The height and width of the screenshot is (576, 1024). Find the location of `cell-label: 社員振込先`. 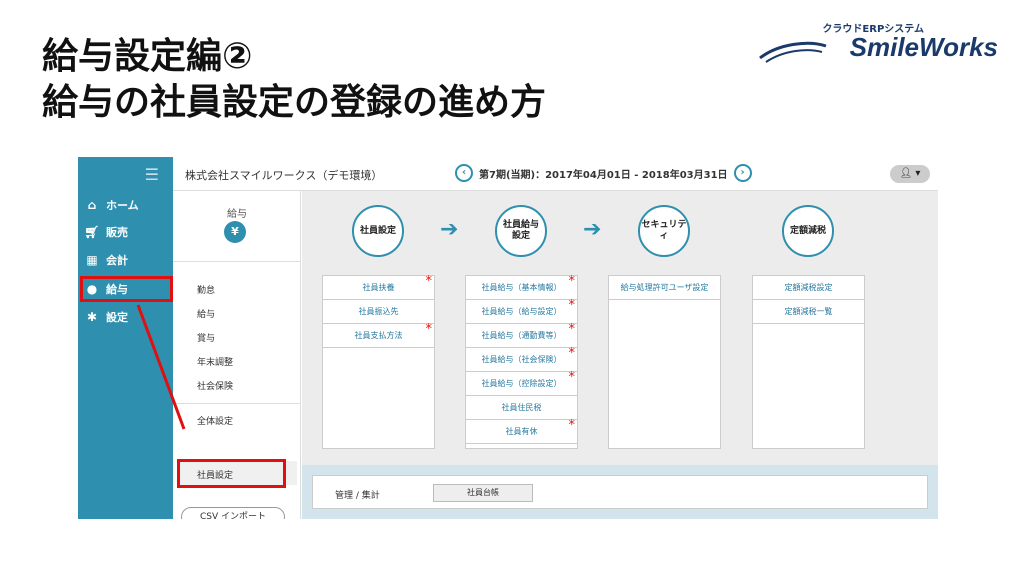

cell-label: 社員振込先 is located at coordinates (378, 311).